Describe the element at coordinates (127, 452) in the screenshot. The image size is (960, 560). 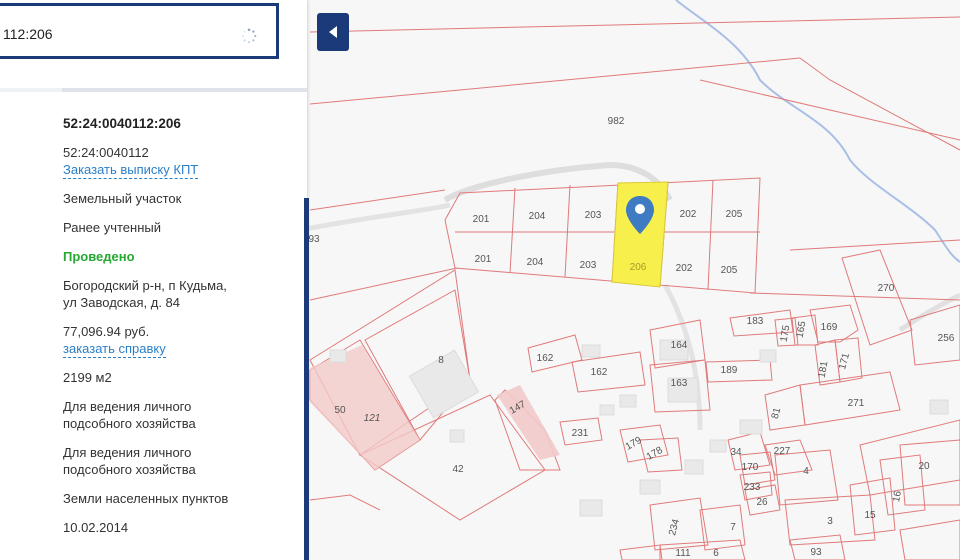
I see `permitted-use-2-line-1: Для ведения личного` at that location.